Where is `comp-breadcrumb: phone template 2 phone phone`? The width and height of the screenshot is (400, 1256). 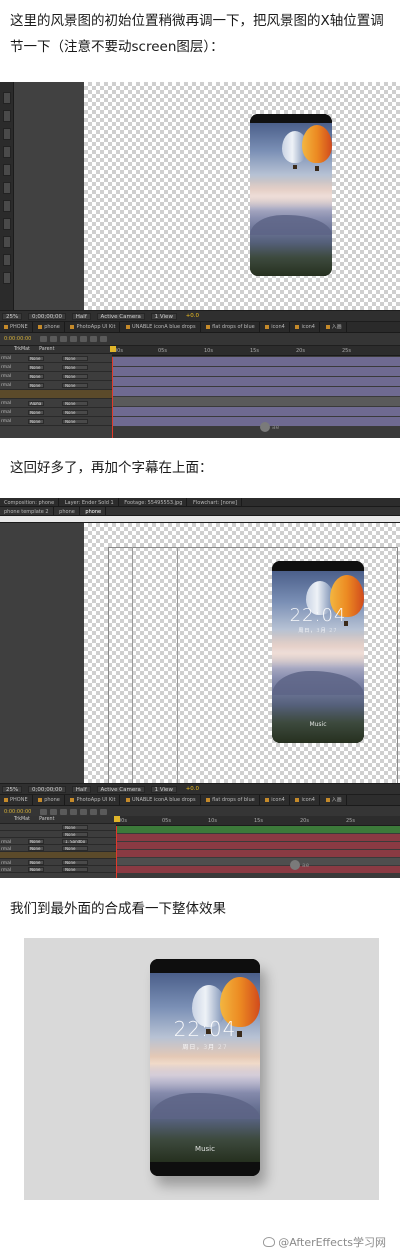
comp-breadcrumb: phone template 2 phone phone is located at coordinates (200, 511).